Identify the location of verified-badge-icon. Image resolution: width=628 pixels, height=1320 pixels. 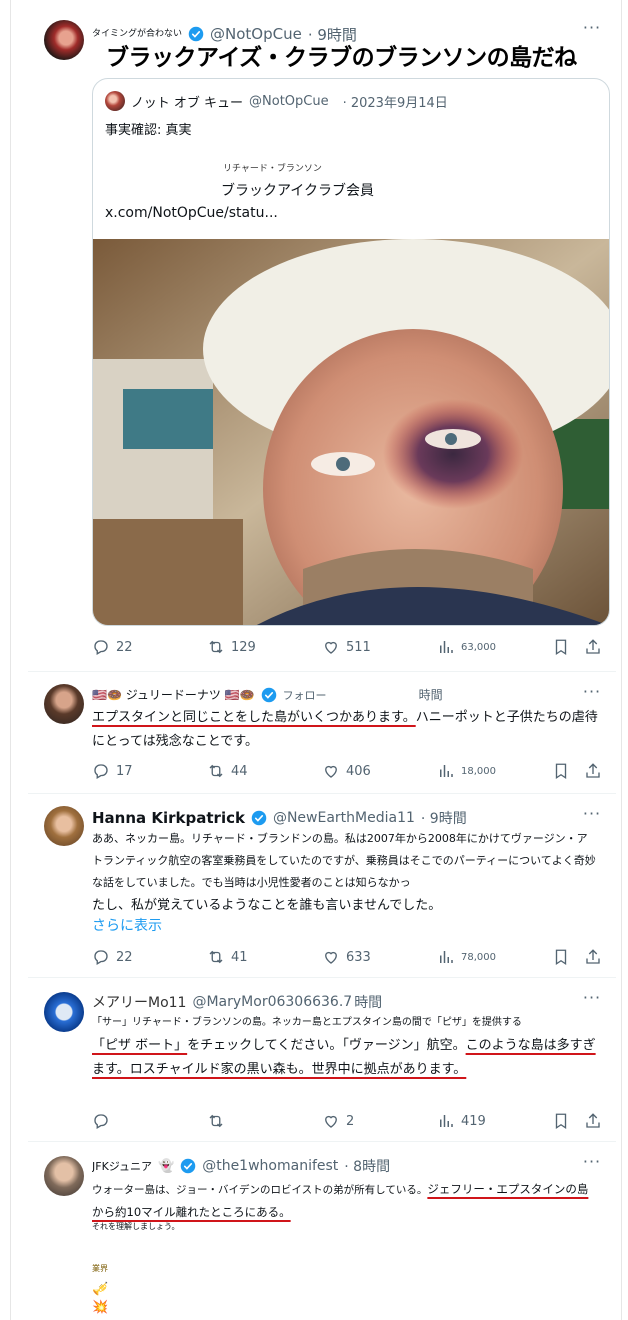
(268, 694).